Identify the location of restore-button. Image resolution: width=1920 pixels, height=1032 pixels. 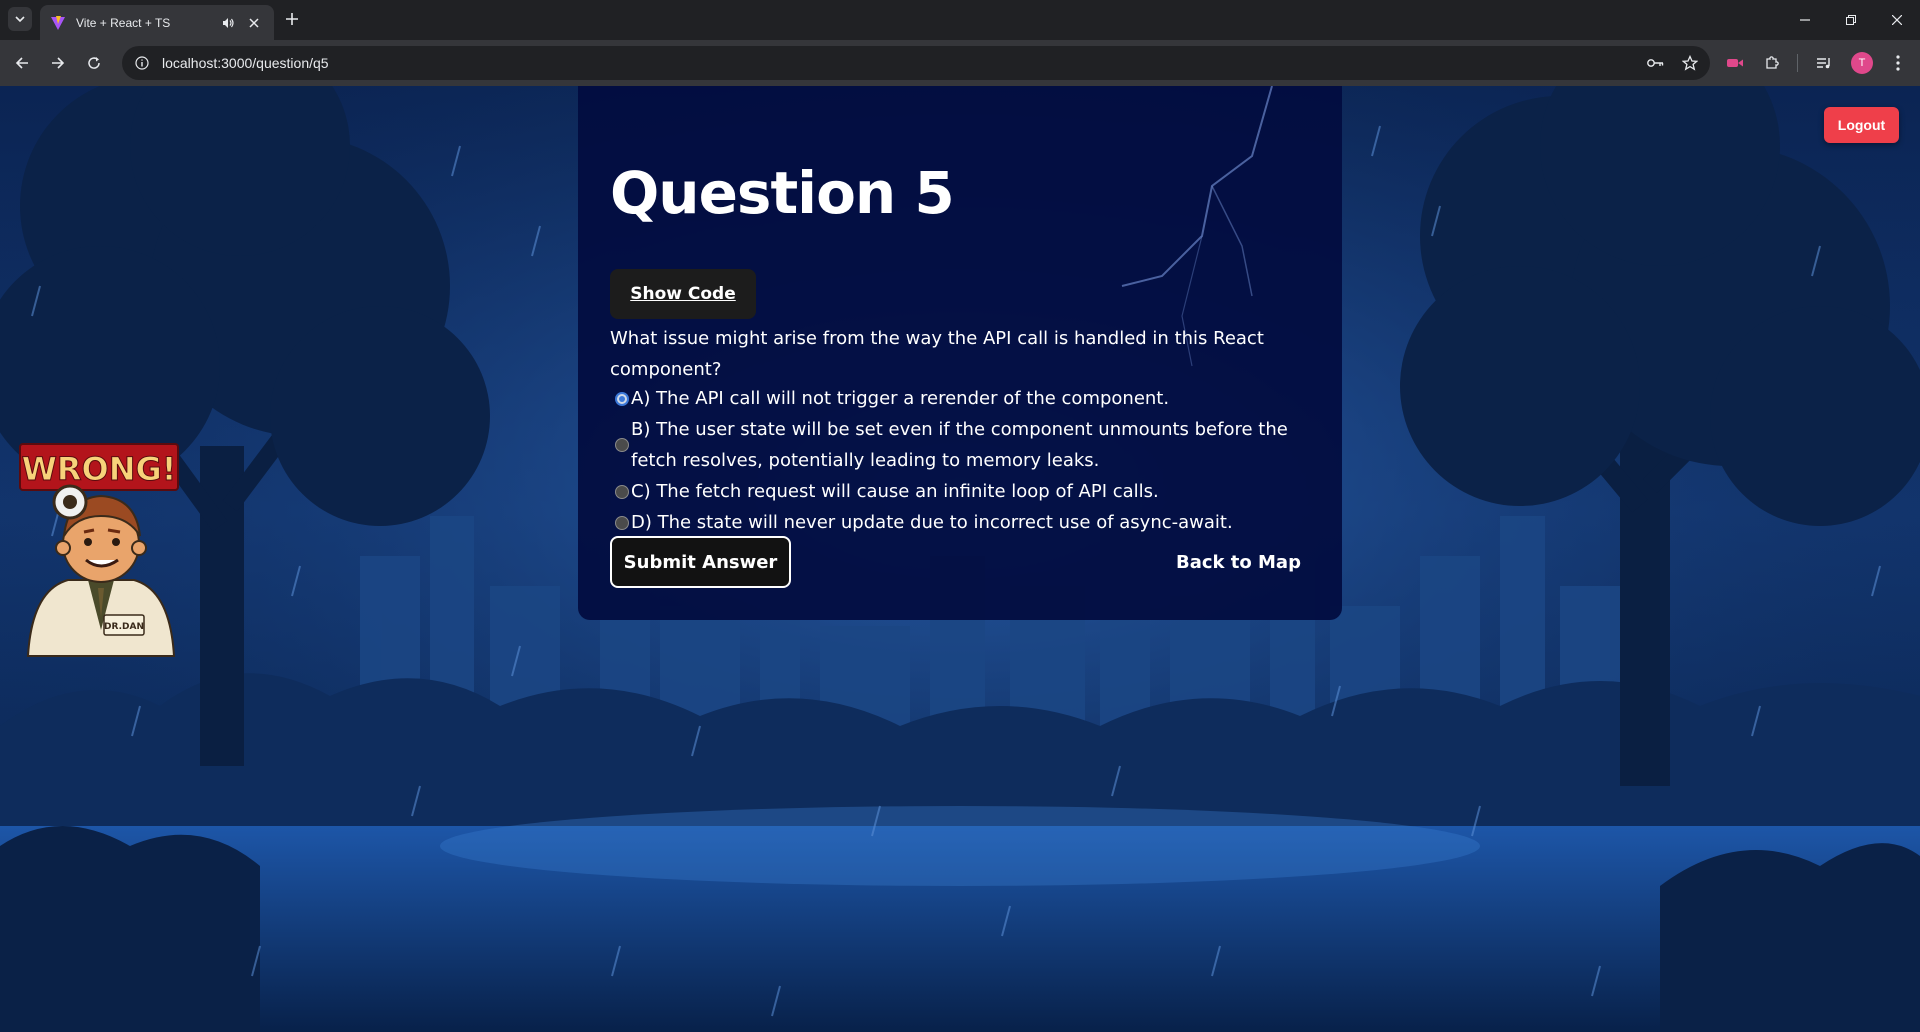
(1851, 20).